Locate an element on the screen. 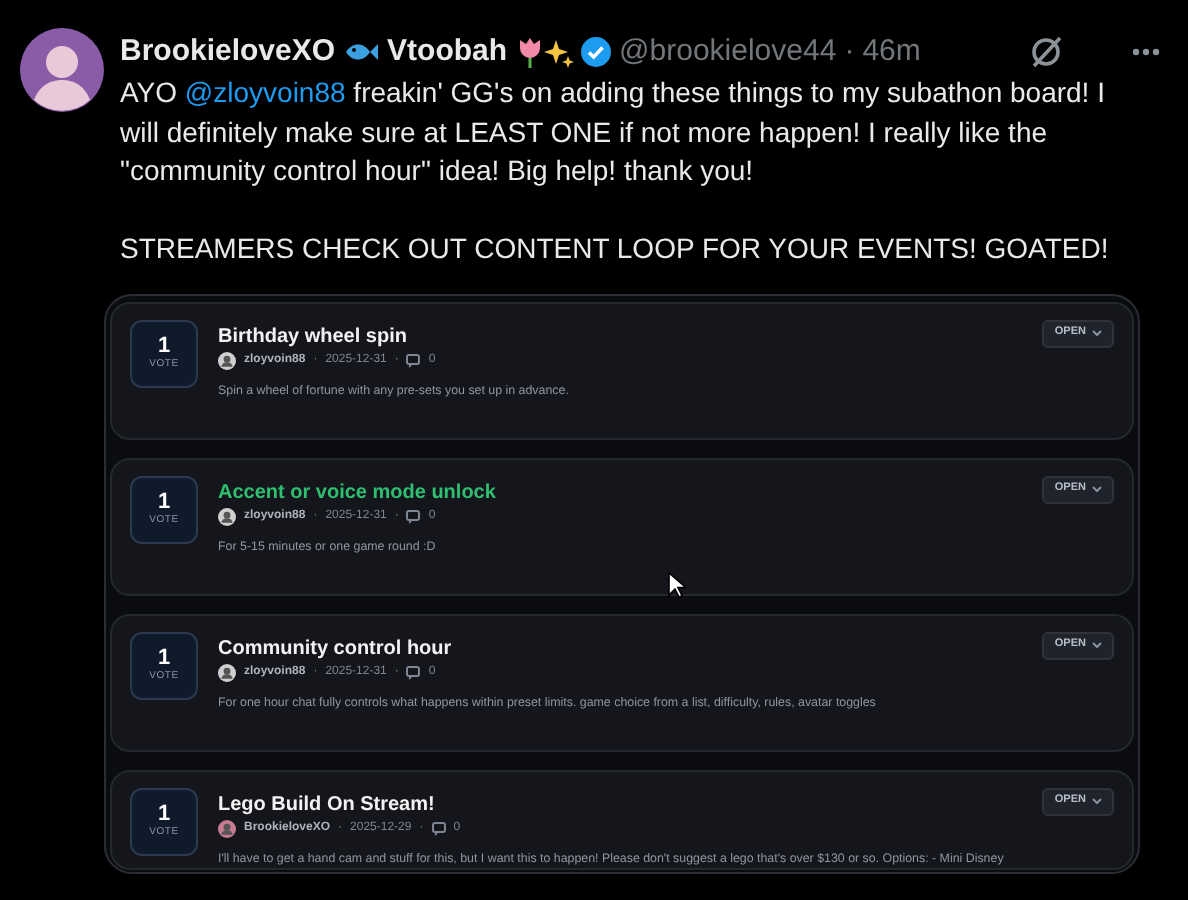 This screenshot has height=900, width=1188. display-name: Vtoobah is located at coordinates (447, 52).